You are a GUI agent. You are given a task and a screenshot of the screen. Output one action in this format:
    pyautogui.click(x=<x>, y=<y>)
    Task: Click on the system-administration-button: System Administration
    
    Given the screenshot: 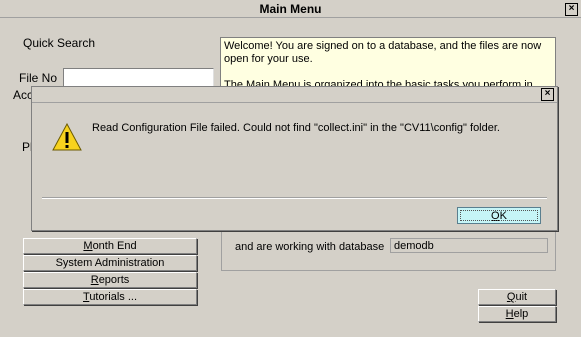 What is the action you would take?
    pyautogui.click(x=110, y=263)
    